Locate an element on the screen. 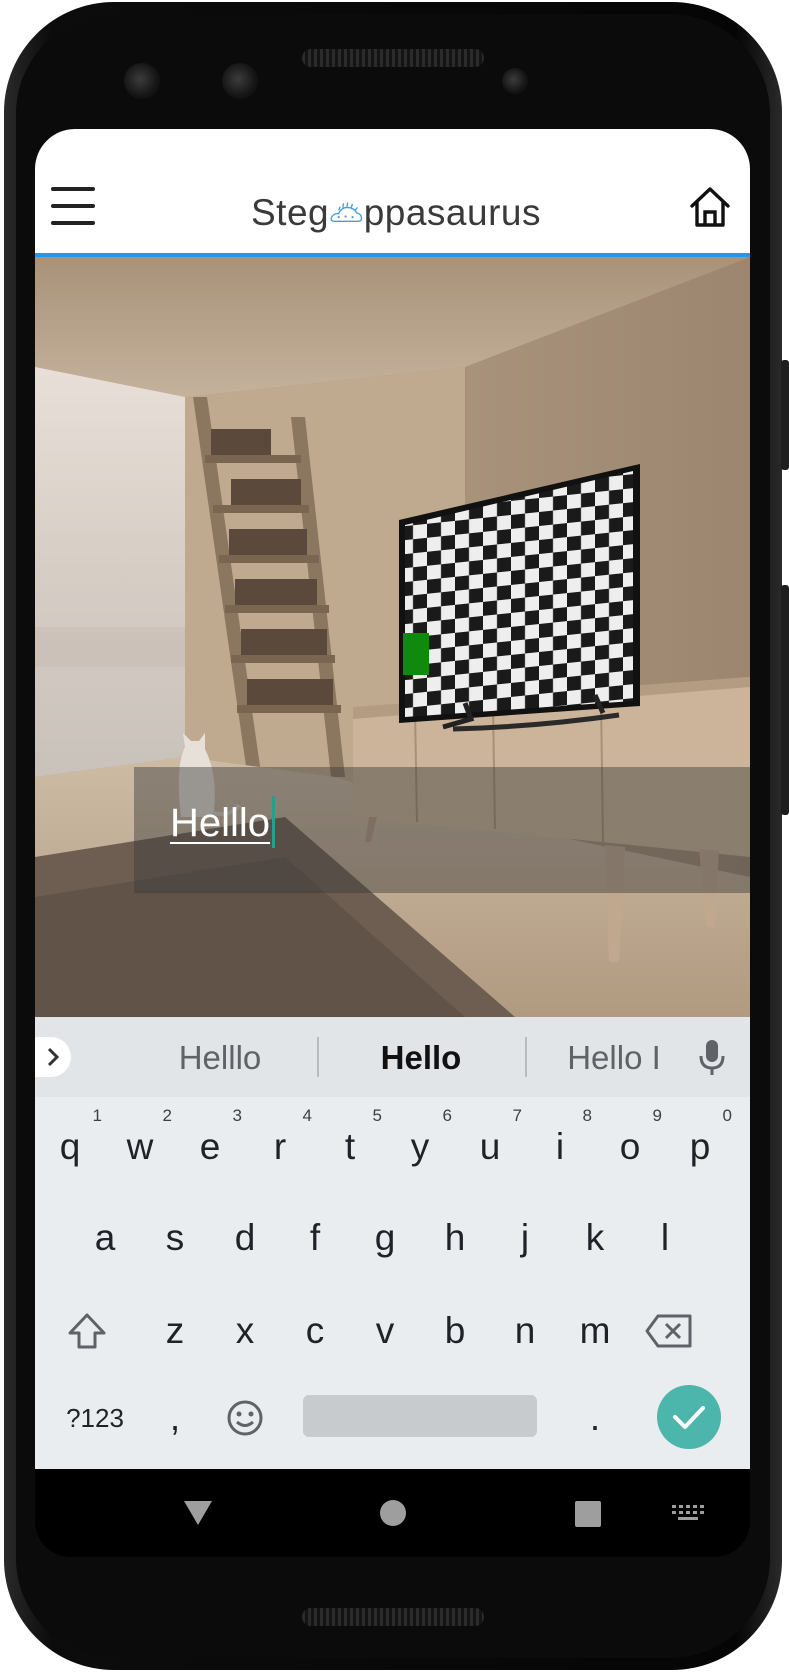 The height and width of the screenshot is (1674, 789). key-c: c is located at coordinates (315, 1331).